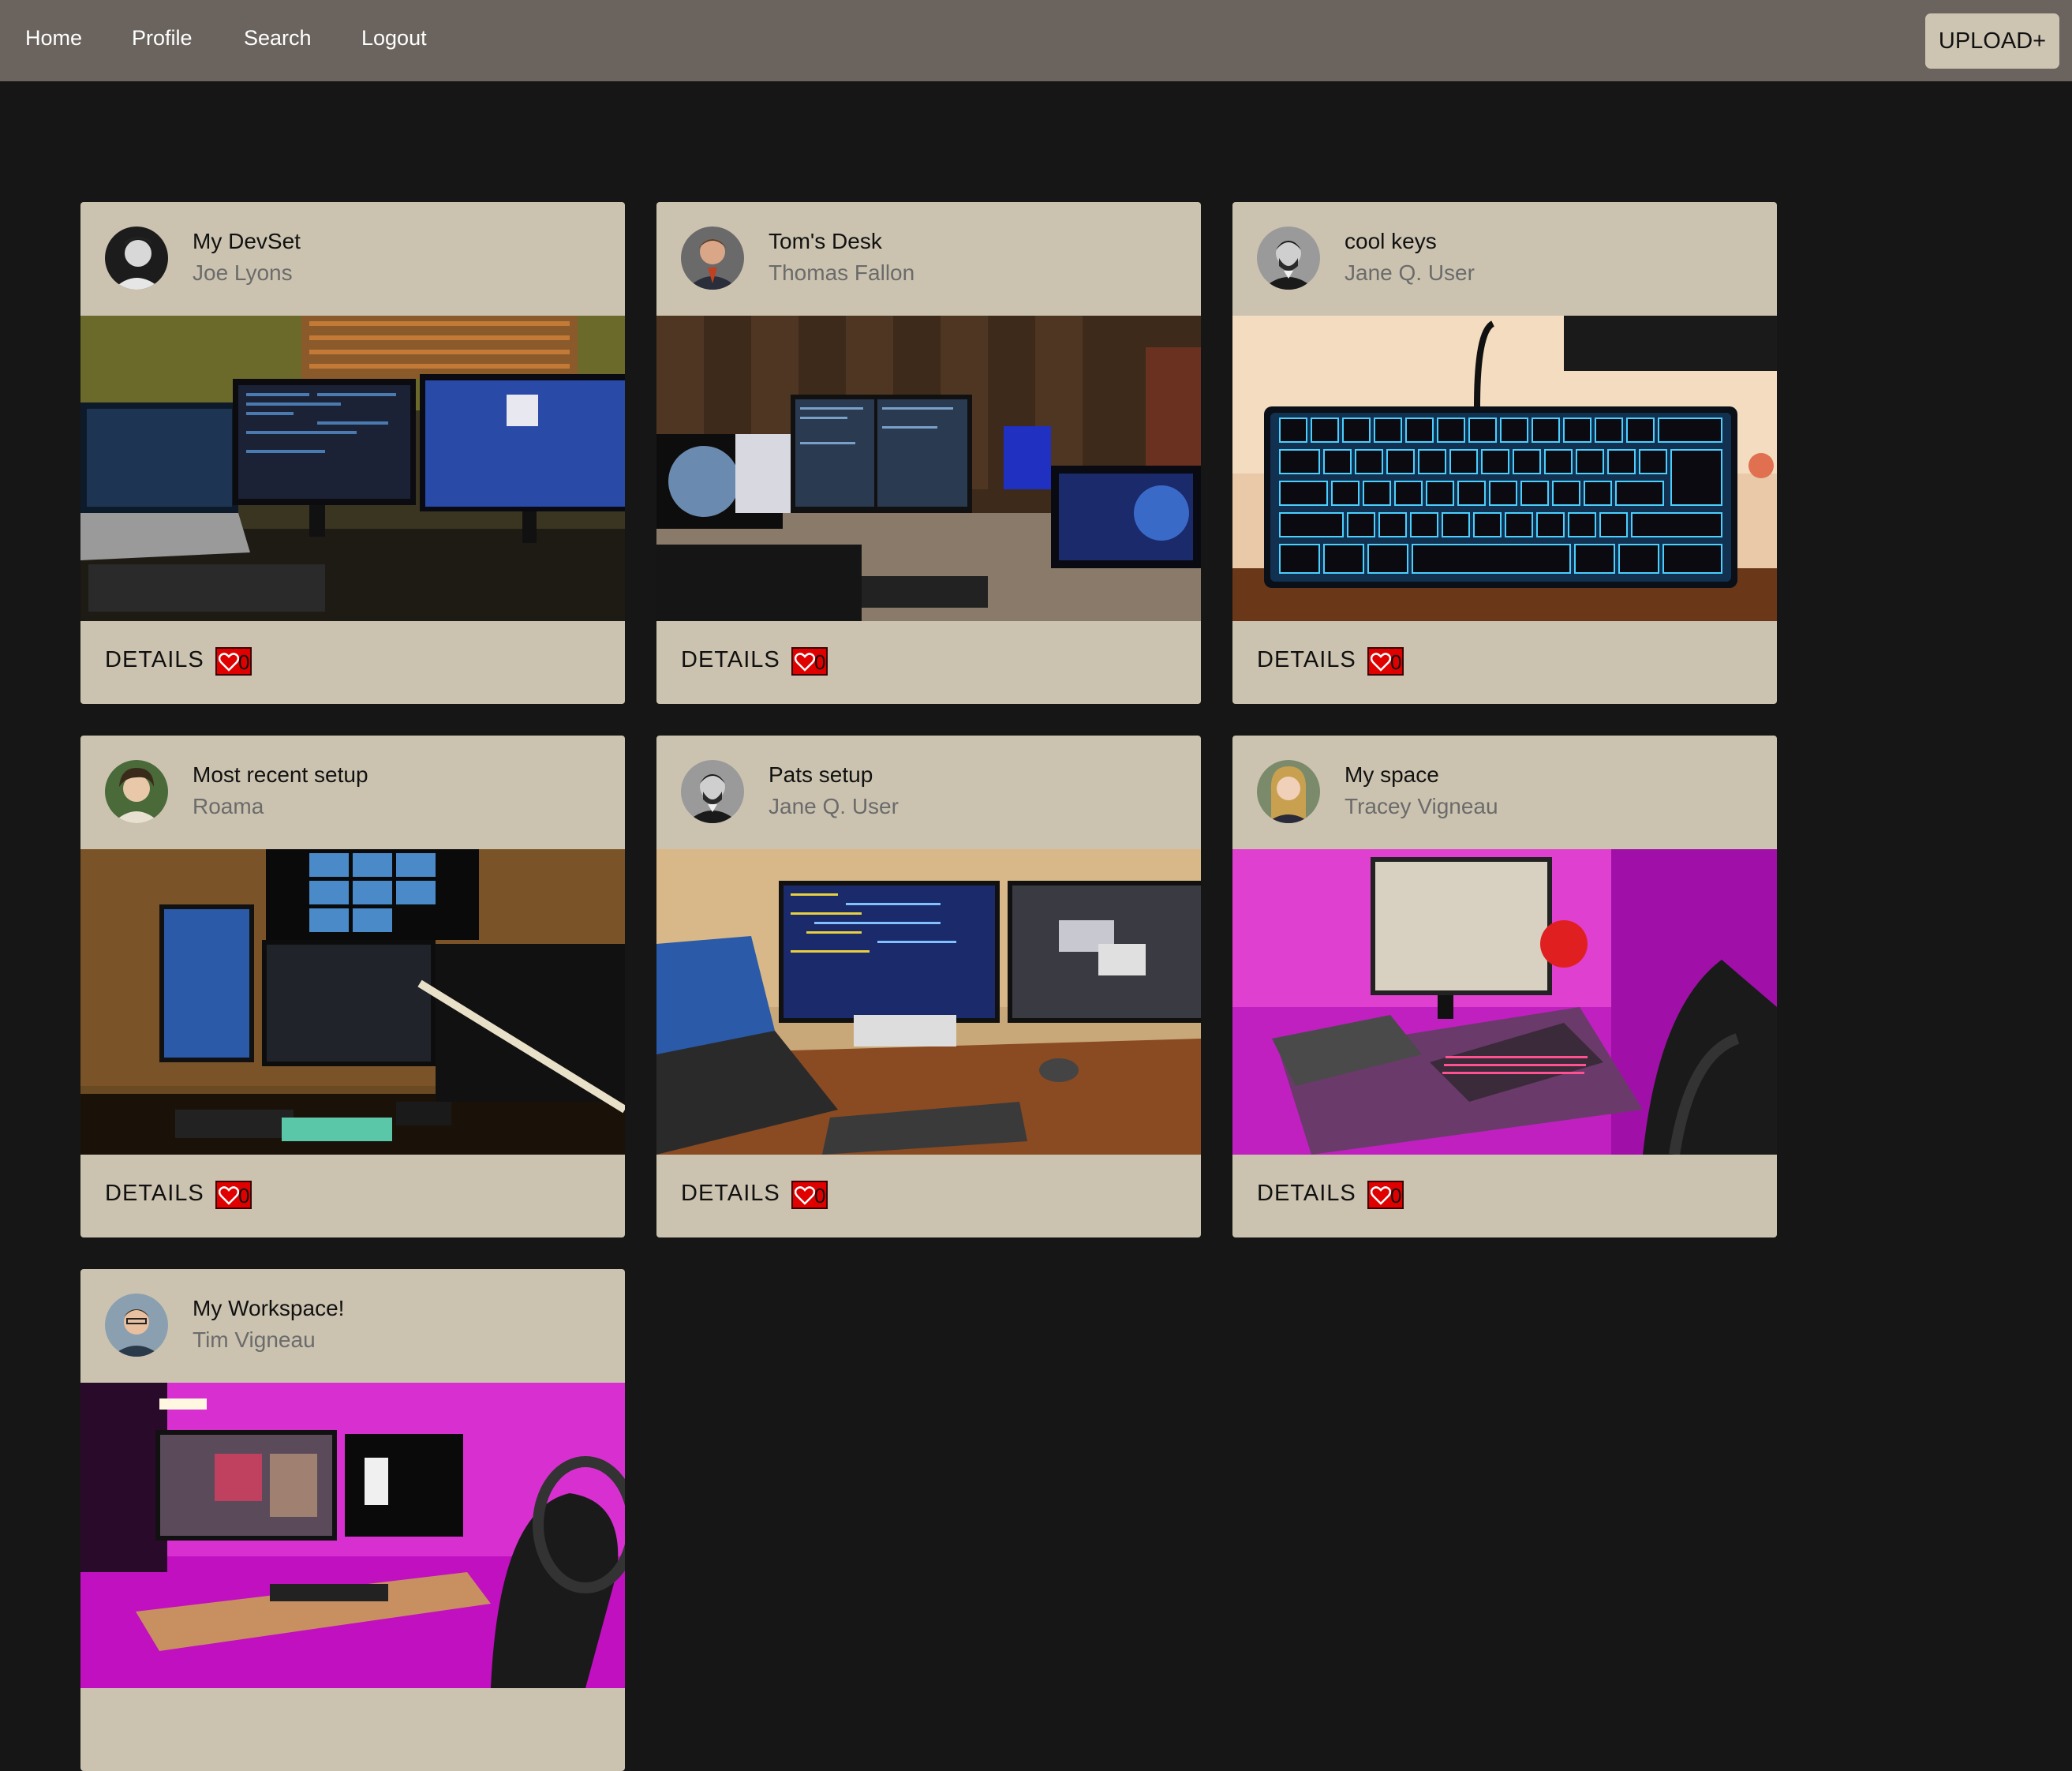 Image resolution: width=2072 pixels, height=1771 pixels. Describe the element at coordinates (247, 241) in the screenshot. I see `card-title: My DevSet` at that location.